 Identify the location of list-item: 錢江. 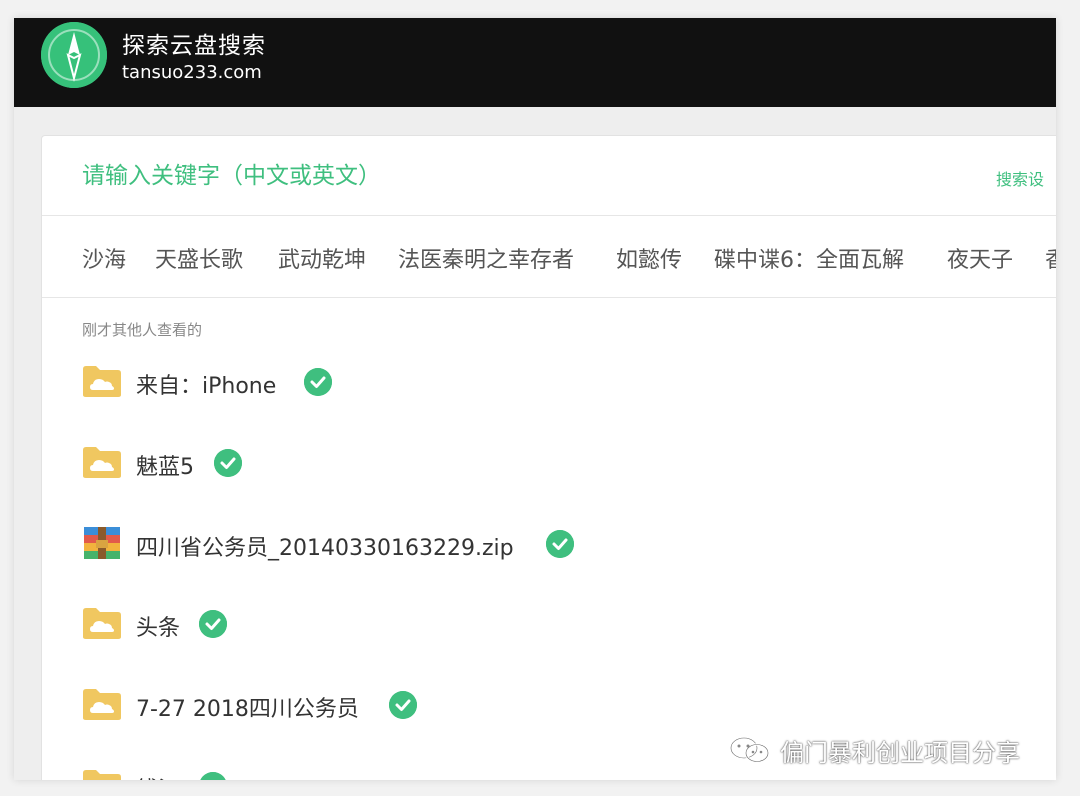
(532, 773).